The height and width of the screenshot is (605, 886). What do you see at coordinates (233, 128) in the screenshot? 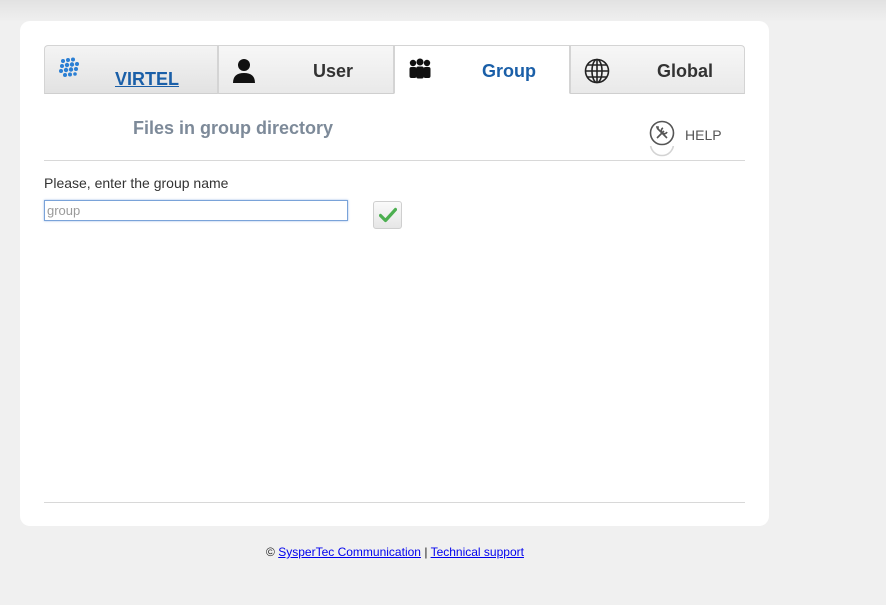
I see `page-title: Files in group directory` at bounding box center [233, 128].